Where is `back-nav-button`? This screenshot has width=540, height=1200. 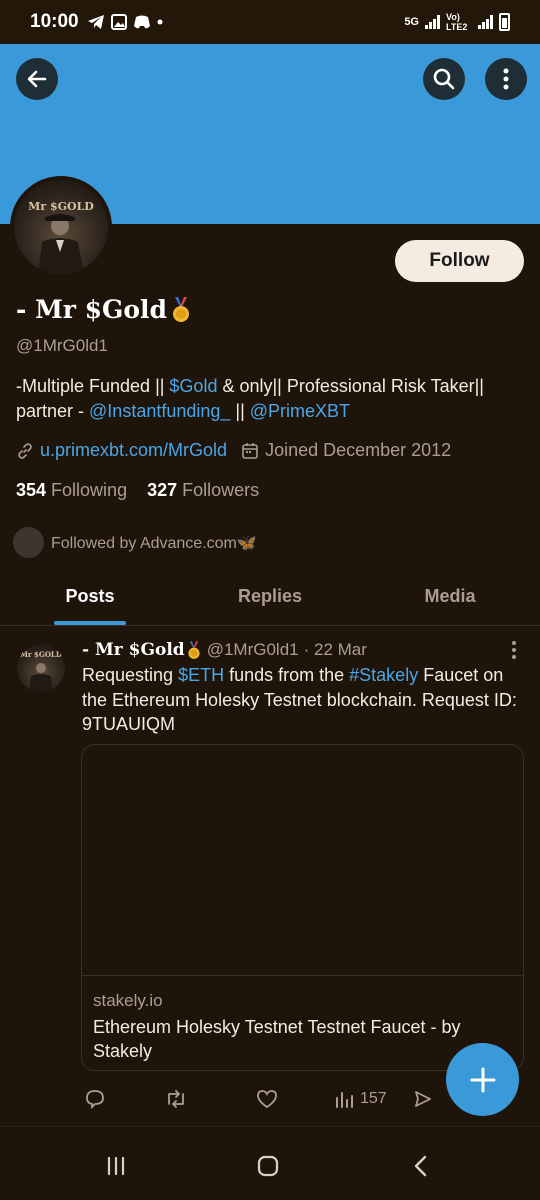
back-nav-button is located at coordinates (421, 1166).